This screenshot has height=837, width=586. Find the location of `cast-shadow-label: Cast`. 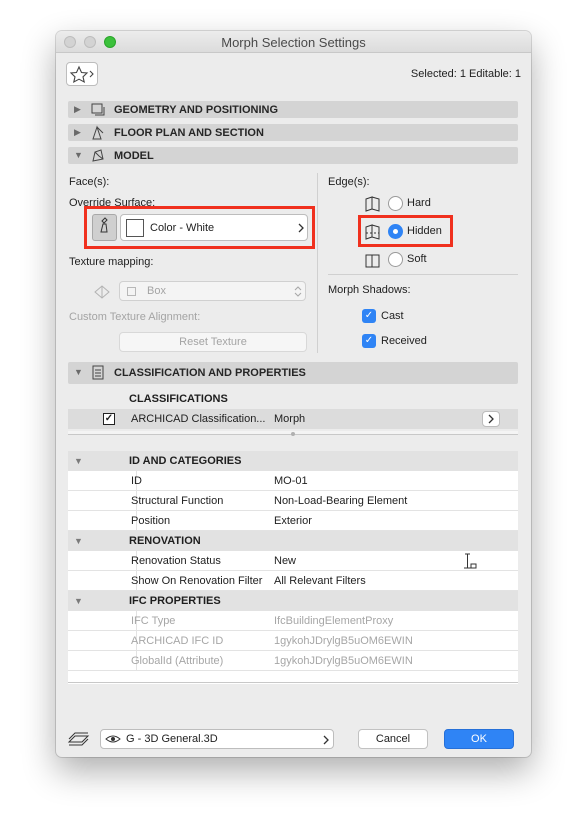

cast-shadow-label: Cast is located at coordinates (392, 316).